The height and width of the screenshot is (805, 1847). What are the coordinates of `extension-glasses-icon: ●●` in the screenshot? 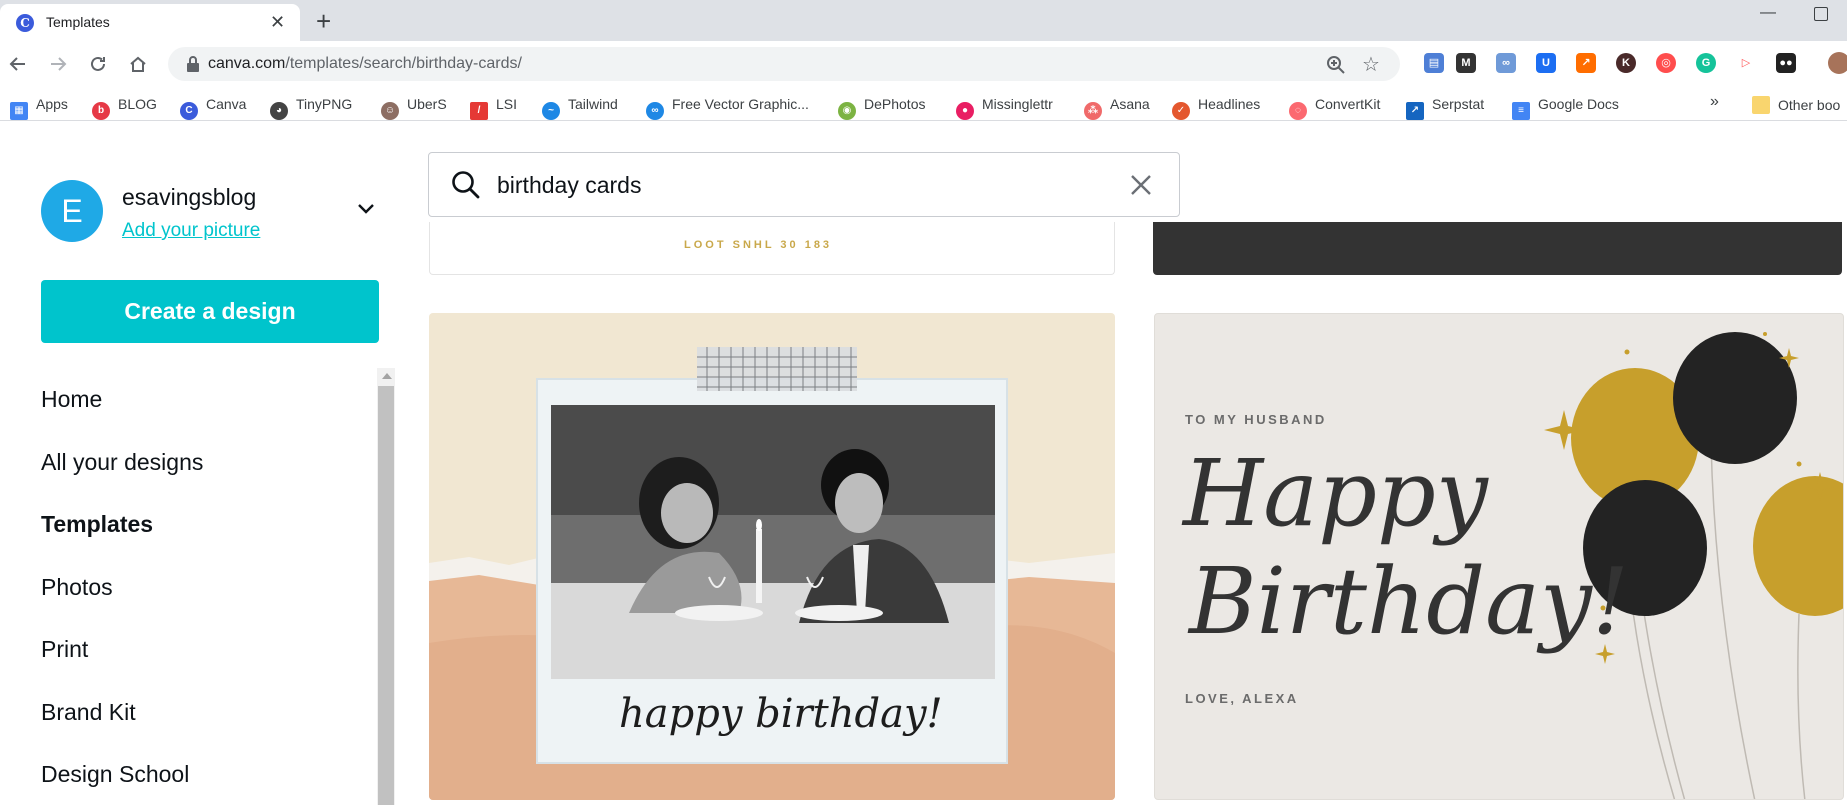 It's located at (1786, 63).